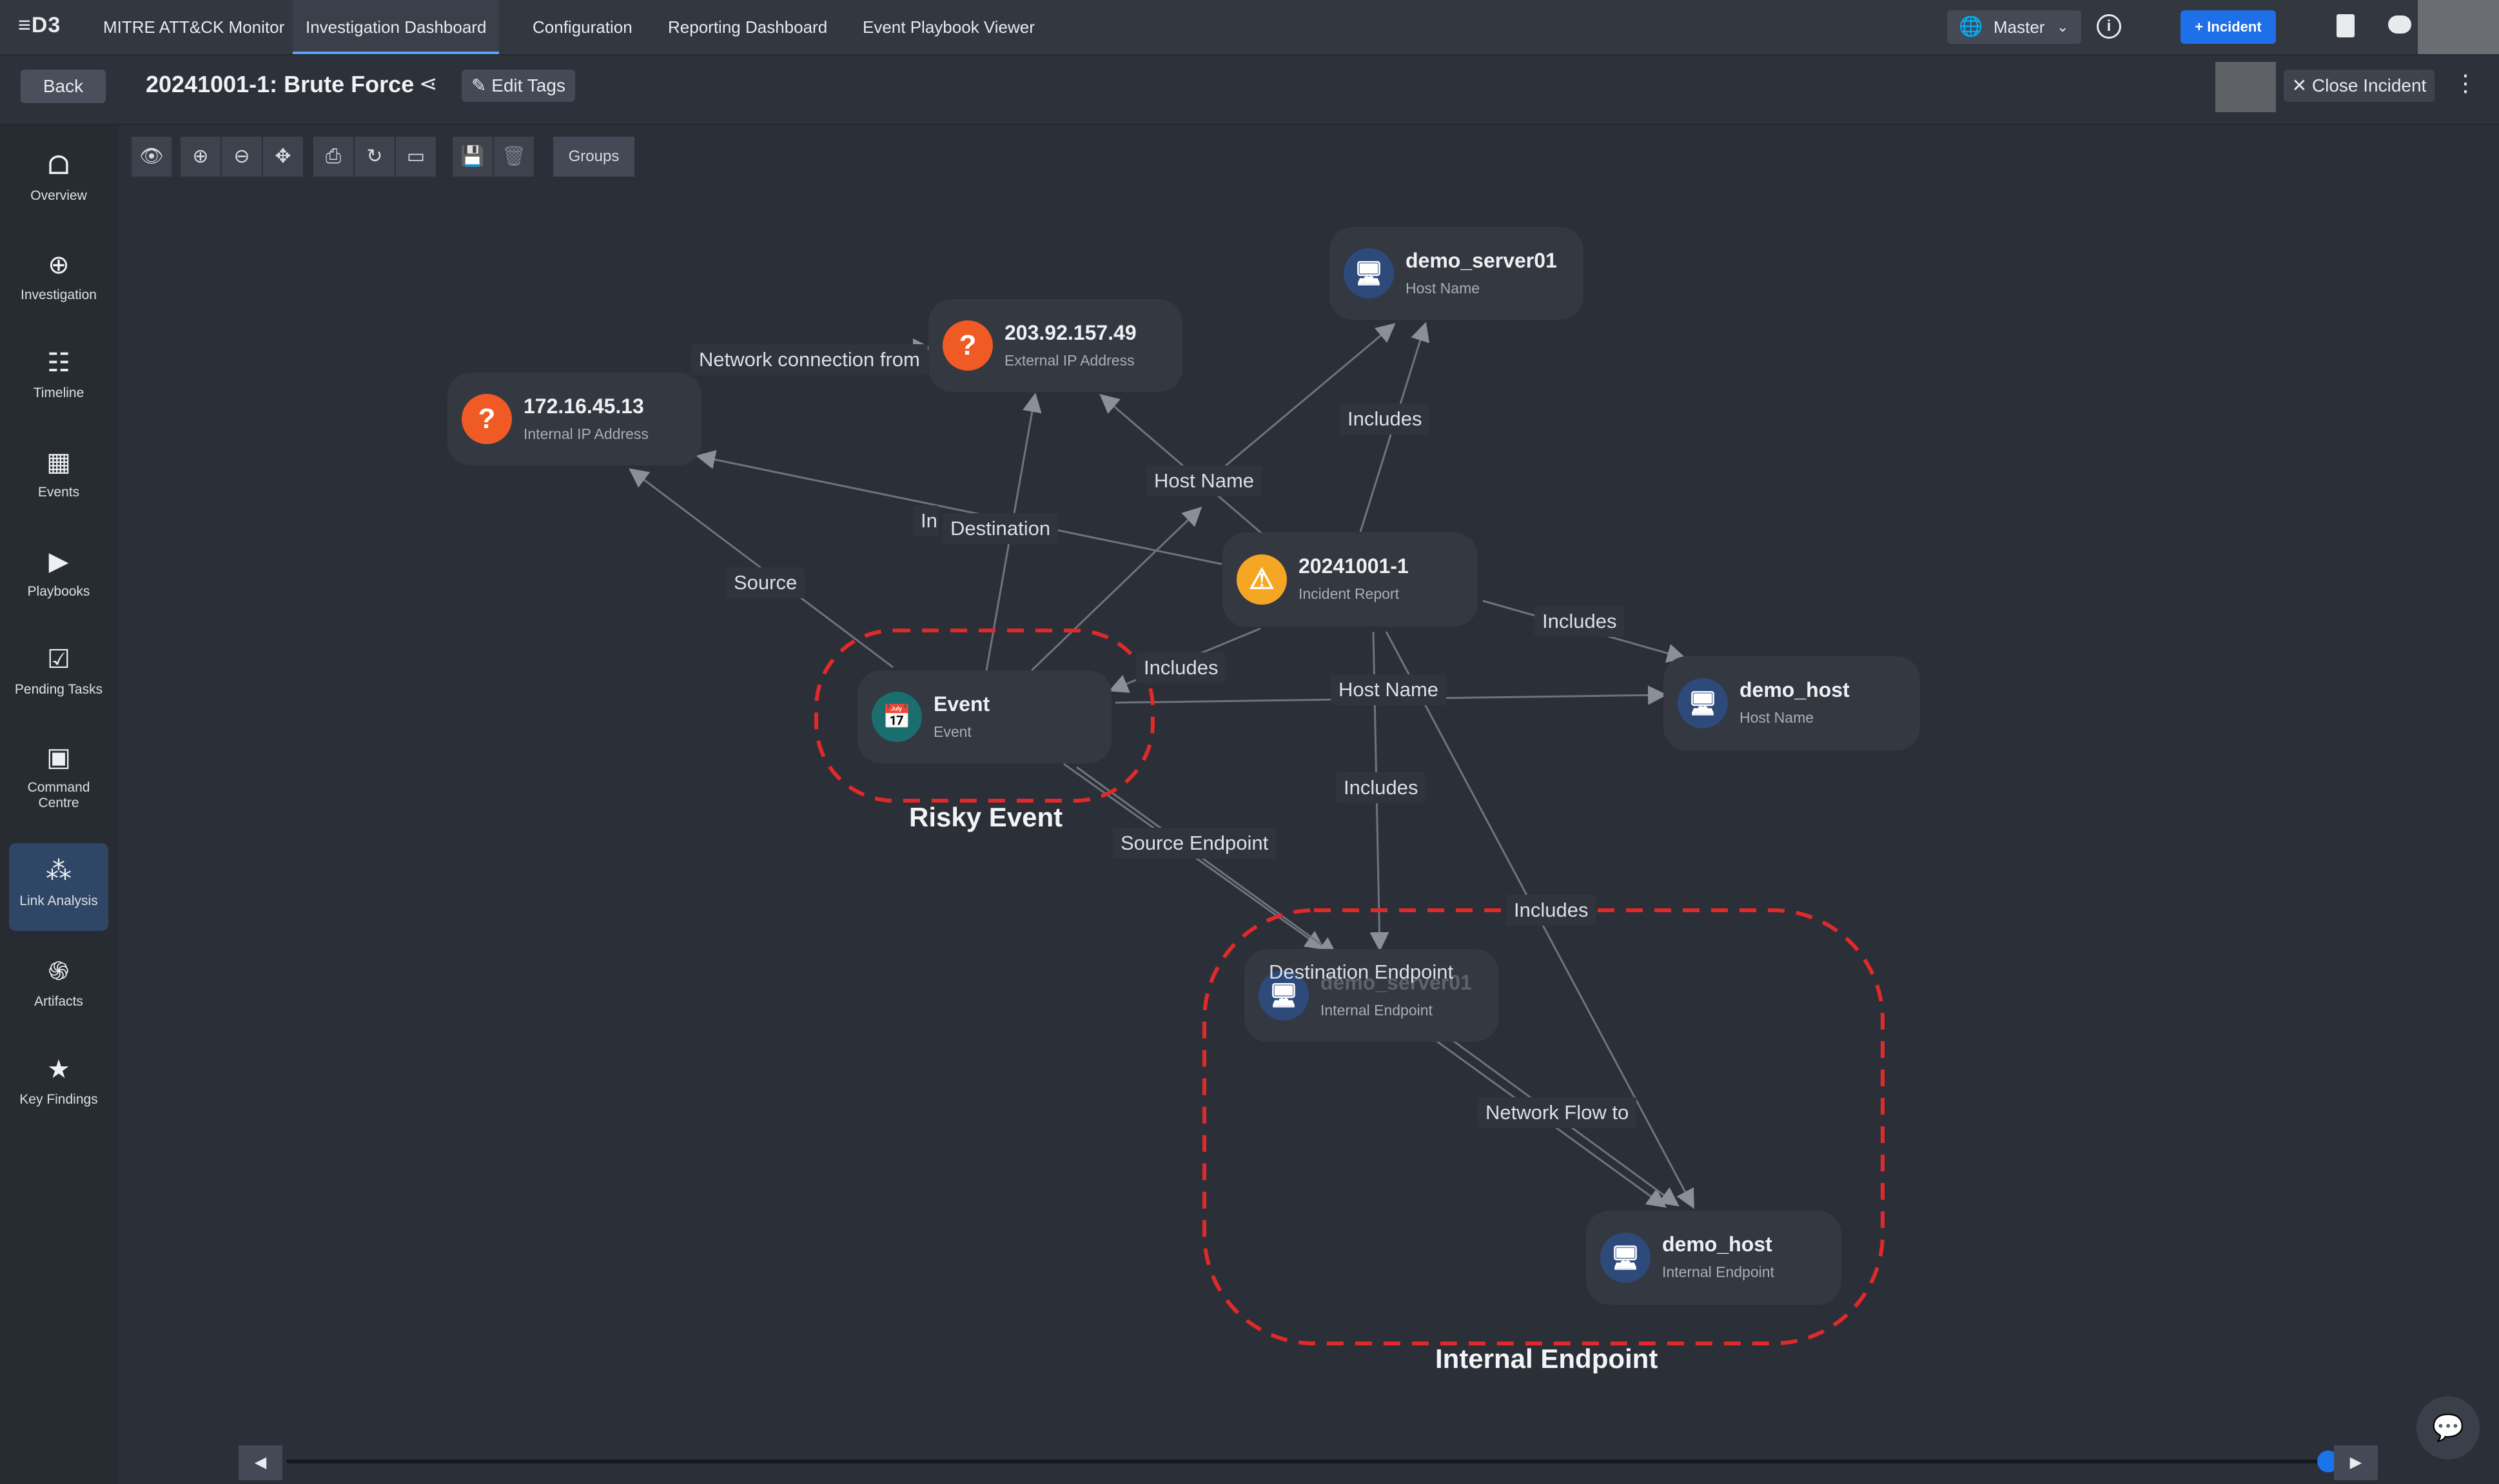  I want to click on horizontal-scrollbar, so click(1305, 1461).